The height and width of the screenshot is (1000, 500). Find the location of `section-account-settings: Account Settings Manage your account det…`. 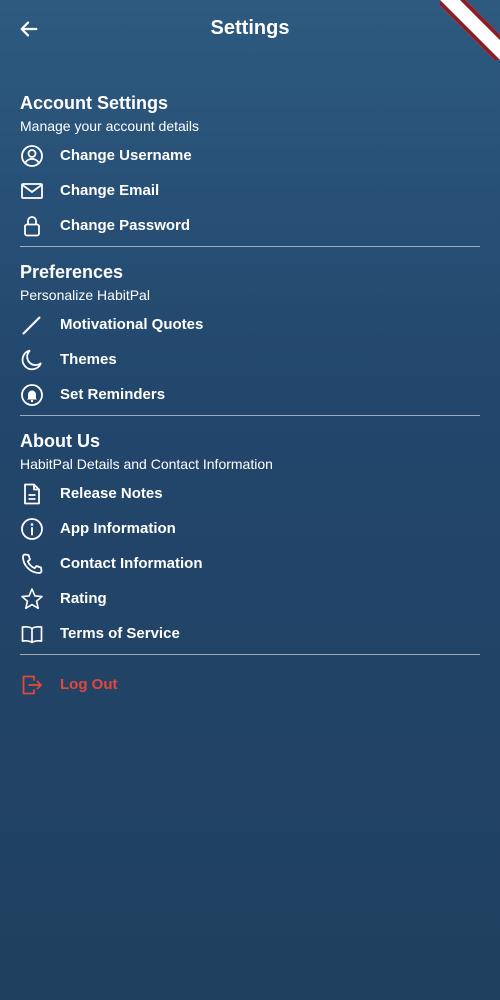

section-account-settings: Account Settings Manage your account det… is located at coordinates (250, 168).